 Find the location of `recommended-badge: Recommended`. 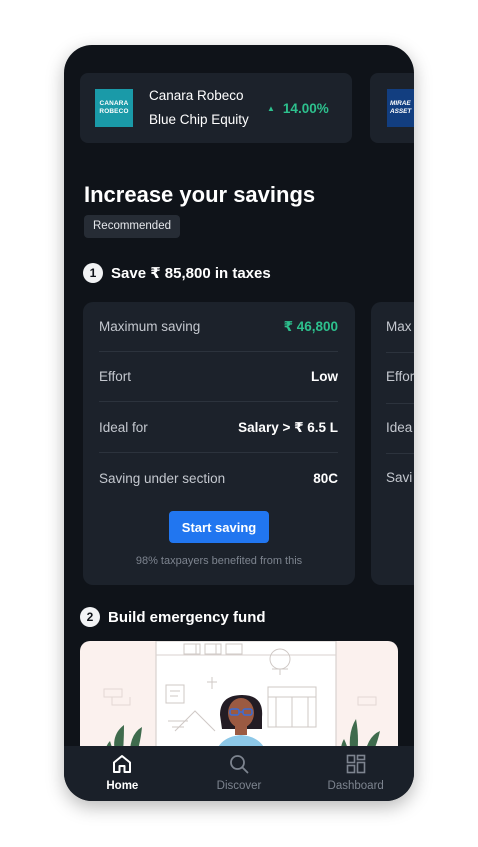

recommended-badge: Recommended is located at coordinates (132, 226).